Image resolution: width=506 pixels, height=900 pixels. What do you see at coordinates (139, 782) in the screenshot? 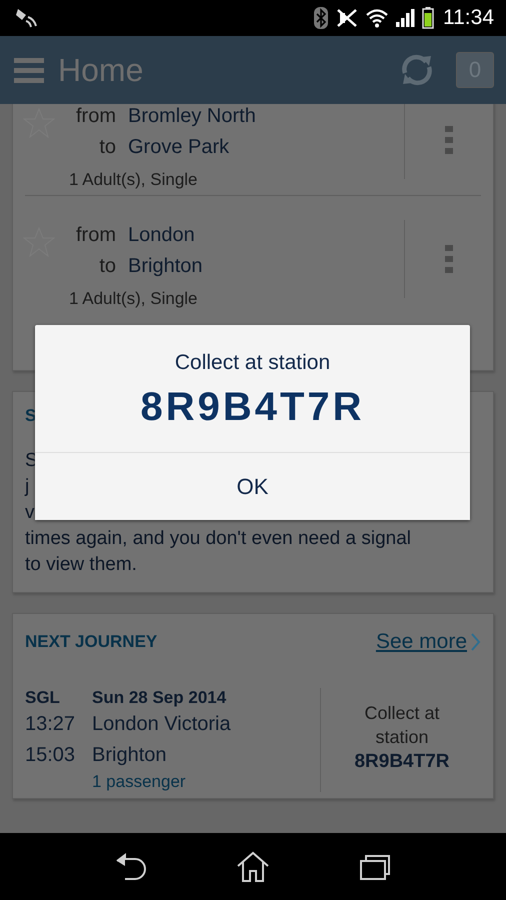
I see `passenger-count: 1 passenger` at bounding box center [139, 782].